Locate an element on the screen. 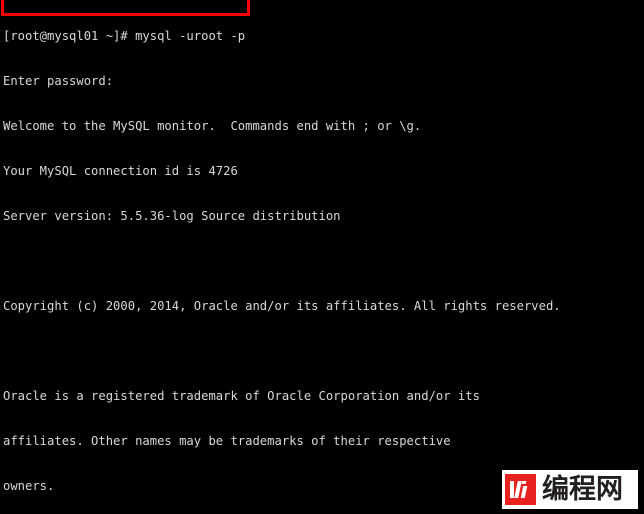 The width and height of the screenshot is (644, 514). watermark-logo-icon is located at coordinates (520, 489).